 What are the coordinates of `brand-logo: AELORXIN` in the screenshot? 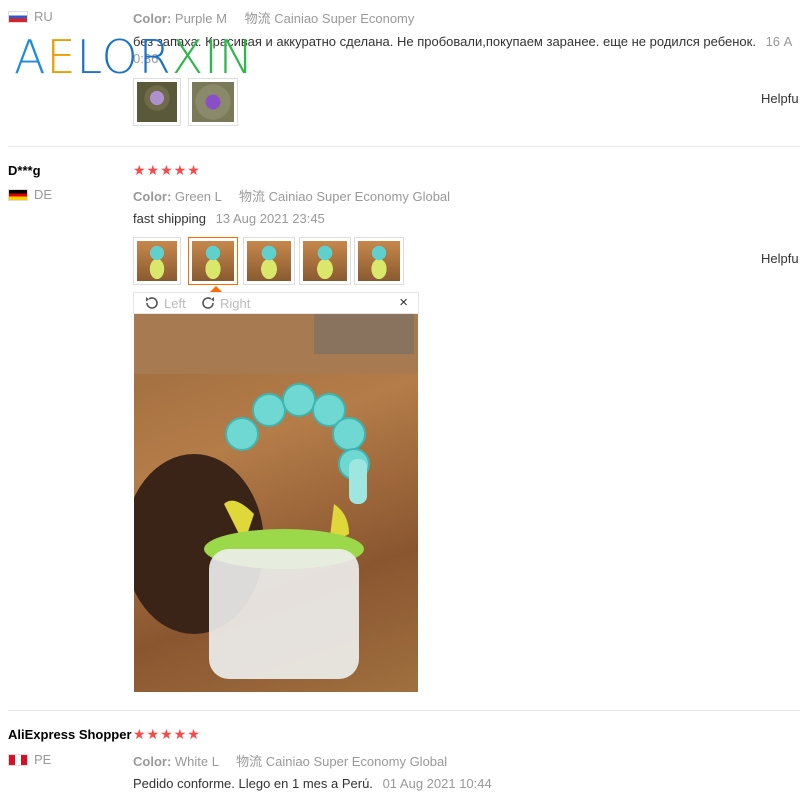 It's located at (134, 57).